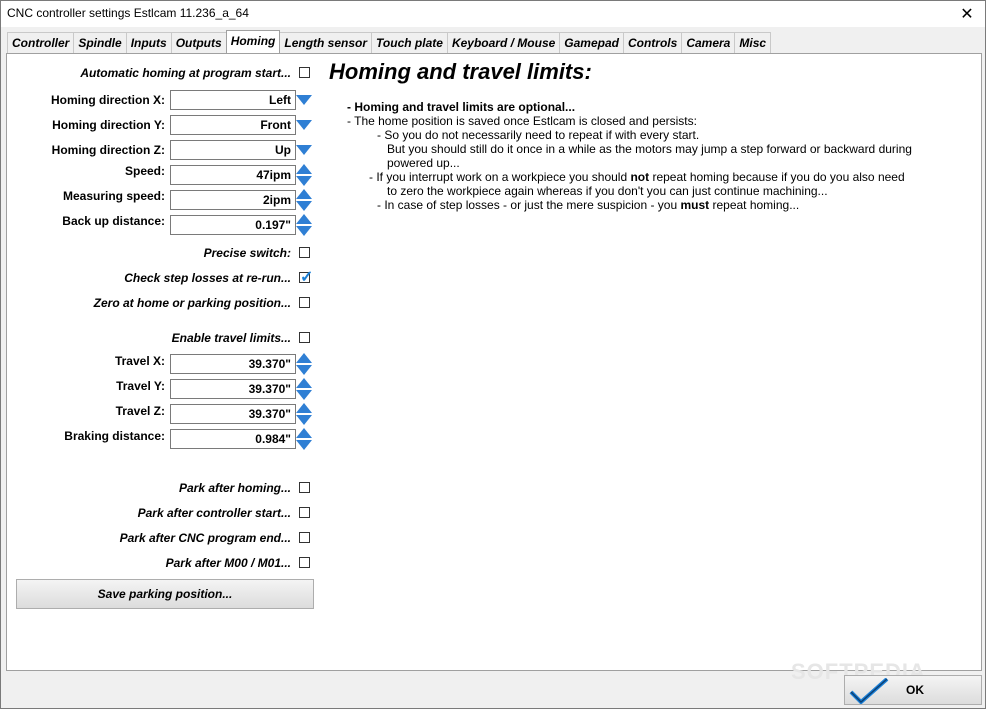 The image size is (986, 709). What do you see at coordinates (233, 100) in the screenshot?
I see `homing-dir-x-select: Left` at bounding box center [233, 100].